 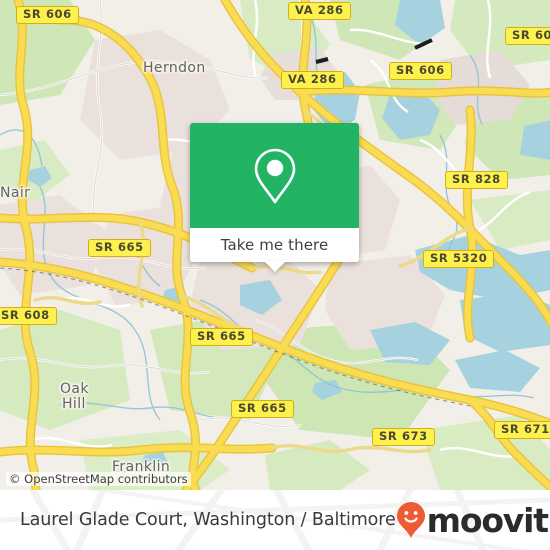 I want to click on location-popup-card: Take me there, so click(x=274, y=197).